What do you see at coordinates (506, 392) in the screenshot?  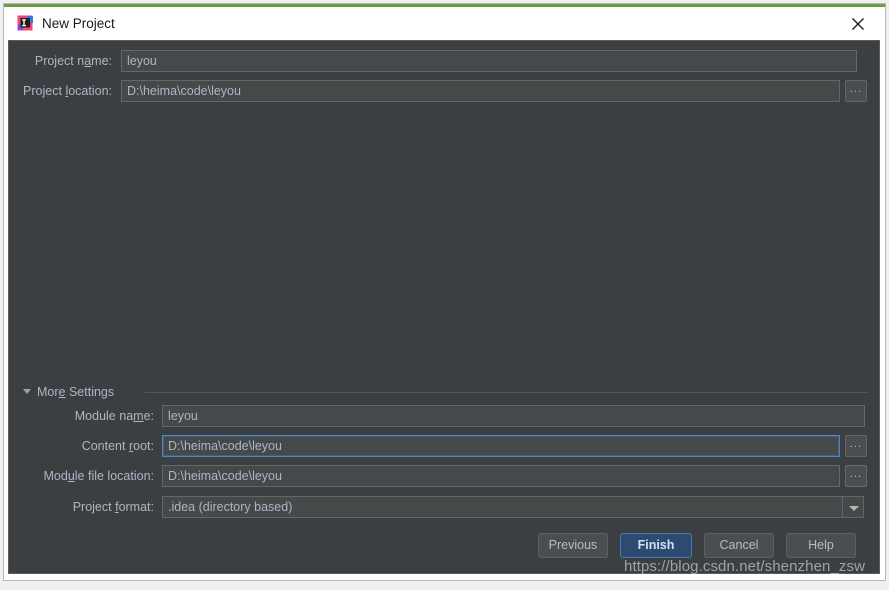 I see `section-divider` at bounding box center [506, 392].